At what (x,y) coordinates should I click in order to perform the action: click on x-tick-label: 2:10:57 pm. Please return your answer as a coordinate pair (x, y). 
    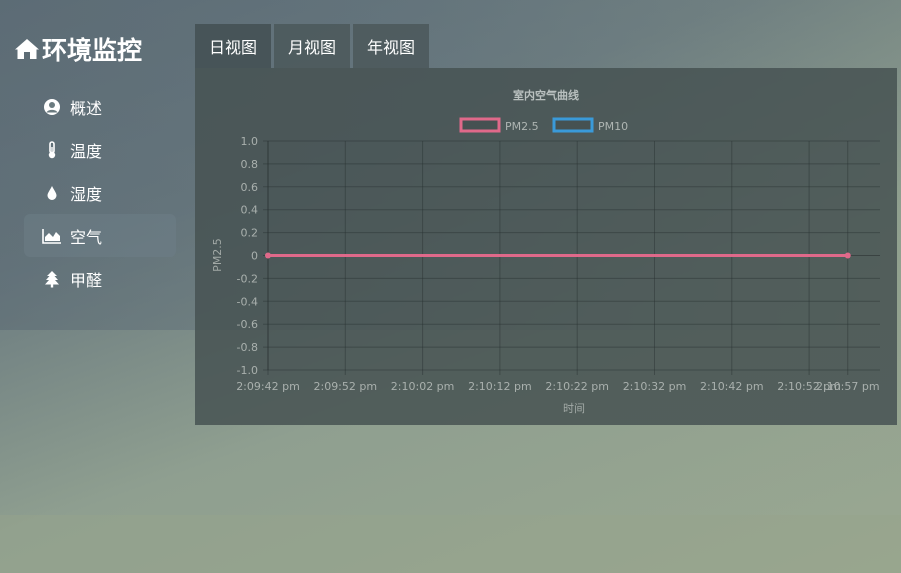
    Looking at the image, I should click on (848, 386).